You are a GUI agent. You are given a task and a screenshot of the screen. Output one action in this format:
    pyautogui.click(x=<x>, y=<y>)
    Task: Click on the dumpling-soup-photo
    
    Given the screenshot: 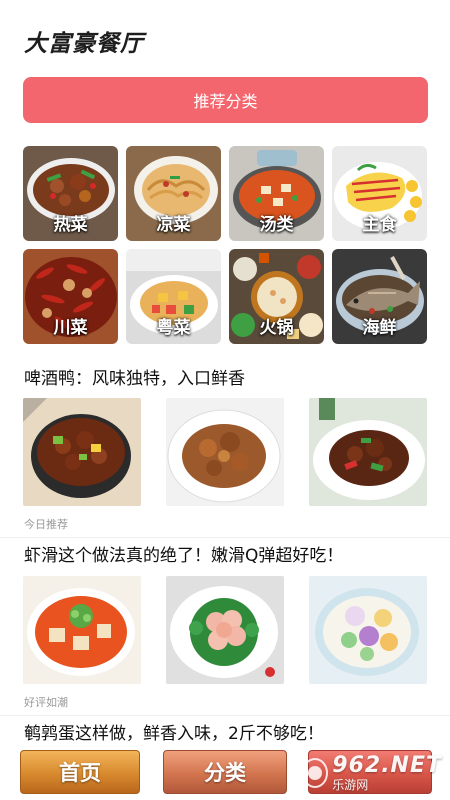 What is the action you would take?
    pyautogui.click(x=368, y=630)
    